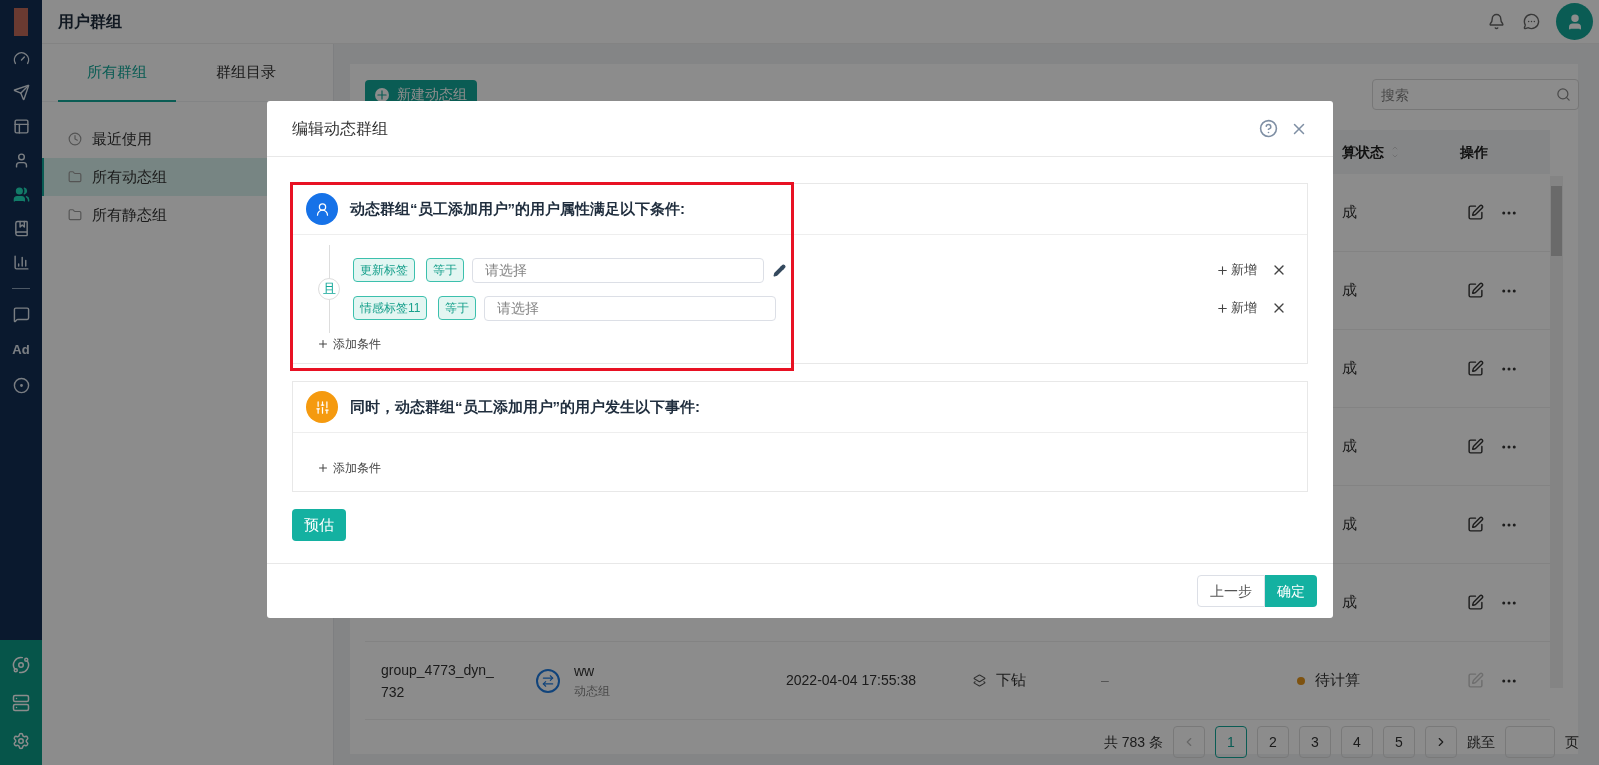  I want to click on gauge-icon, so click(21, 58).